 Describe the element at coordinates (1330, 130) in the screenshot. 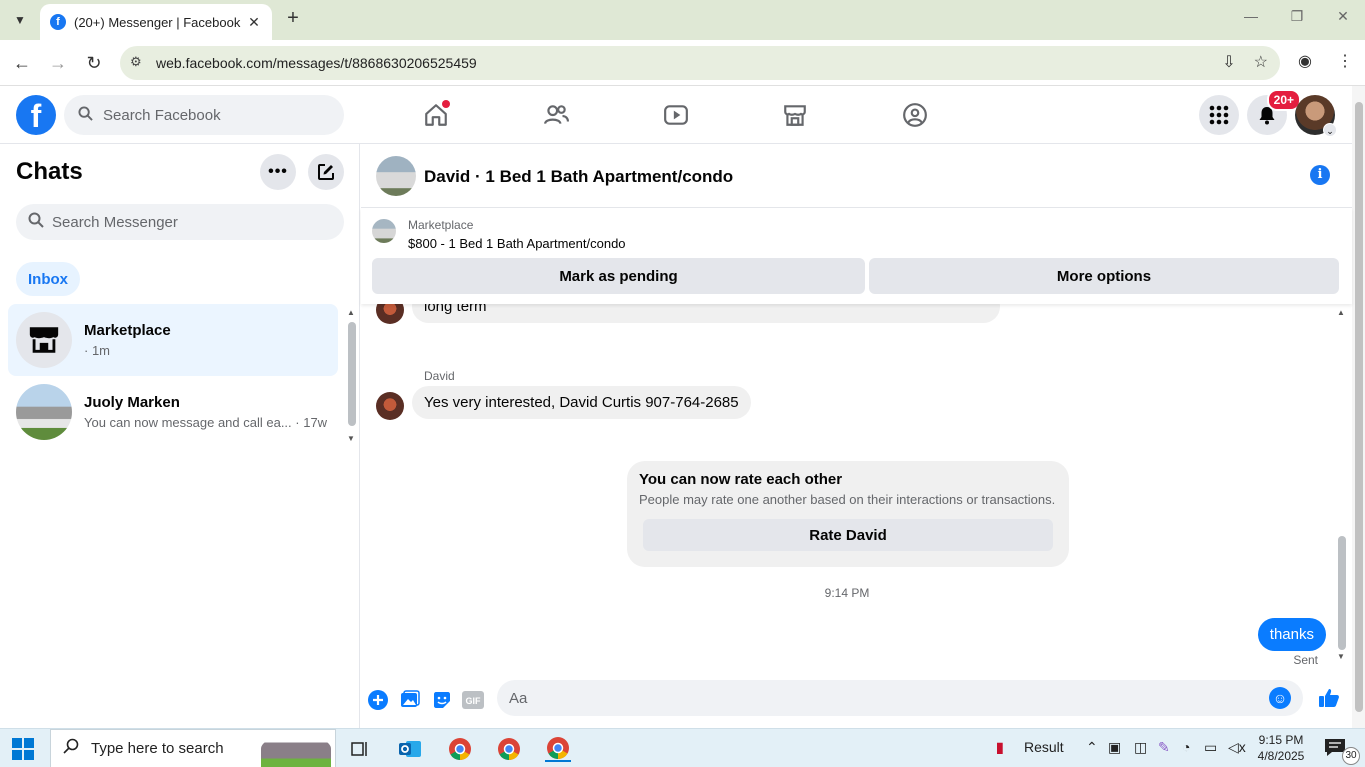

I see `chevron-down-icon: ⌄` at that location.